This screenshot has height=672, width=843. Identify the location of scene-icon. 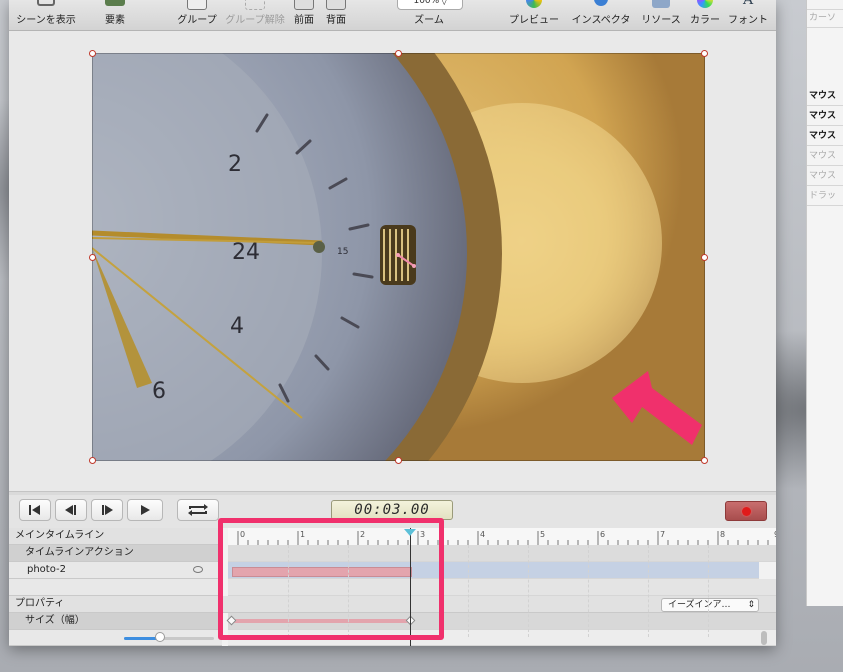
(46, 3).